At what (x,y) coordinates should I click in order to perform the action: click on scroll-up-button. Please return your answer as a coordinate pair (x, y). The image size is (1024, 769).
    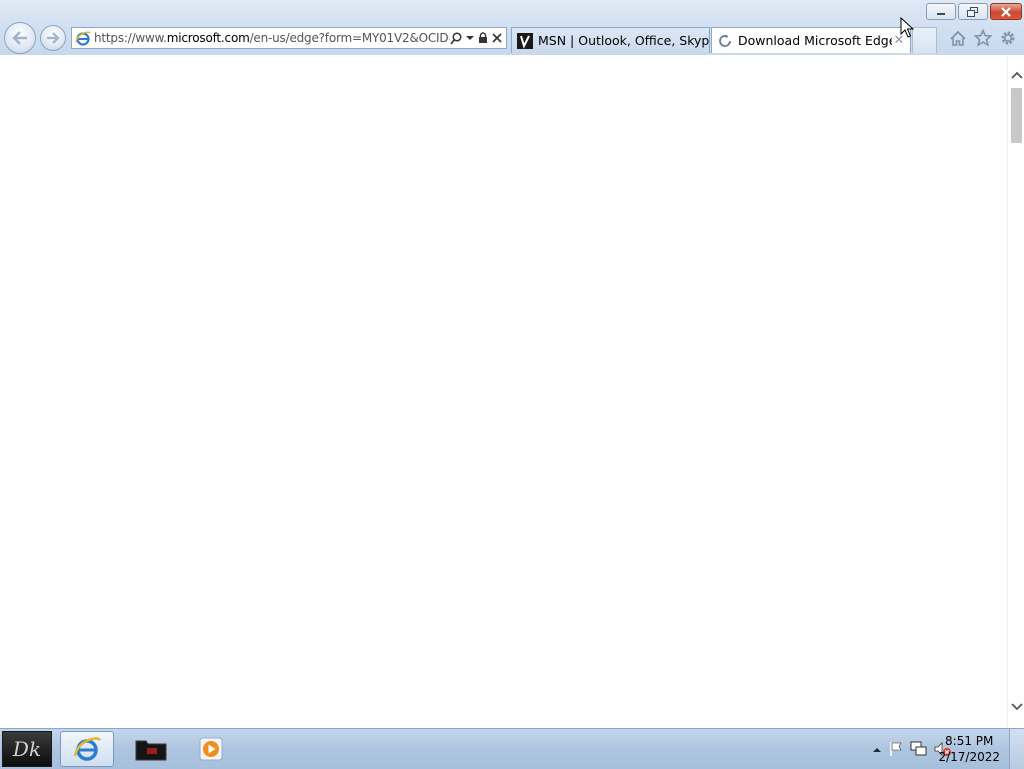
    Looking at the image, I should click on (1016, 74).